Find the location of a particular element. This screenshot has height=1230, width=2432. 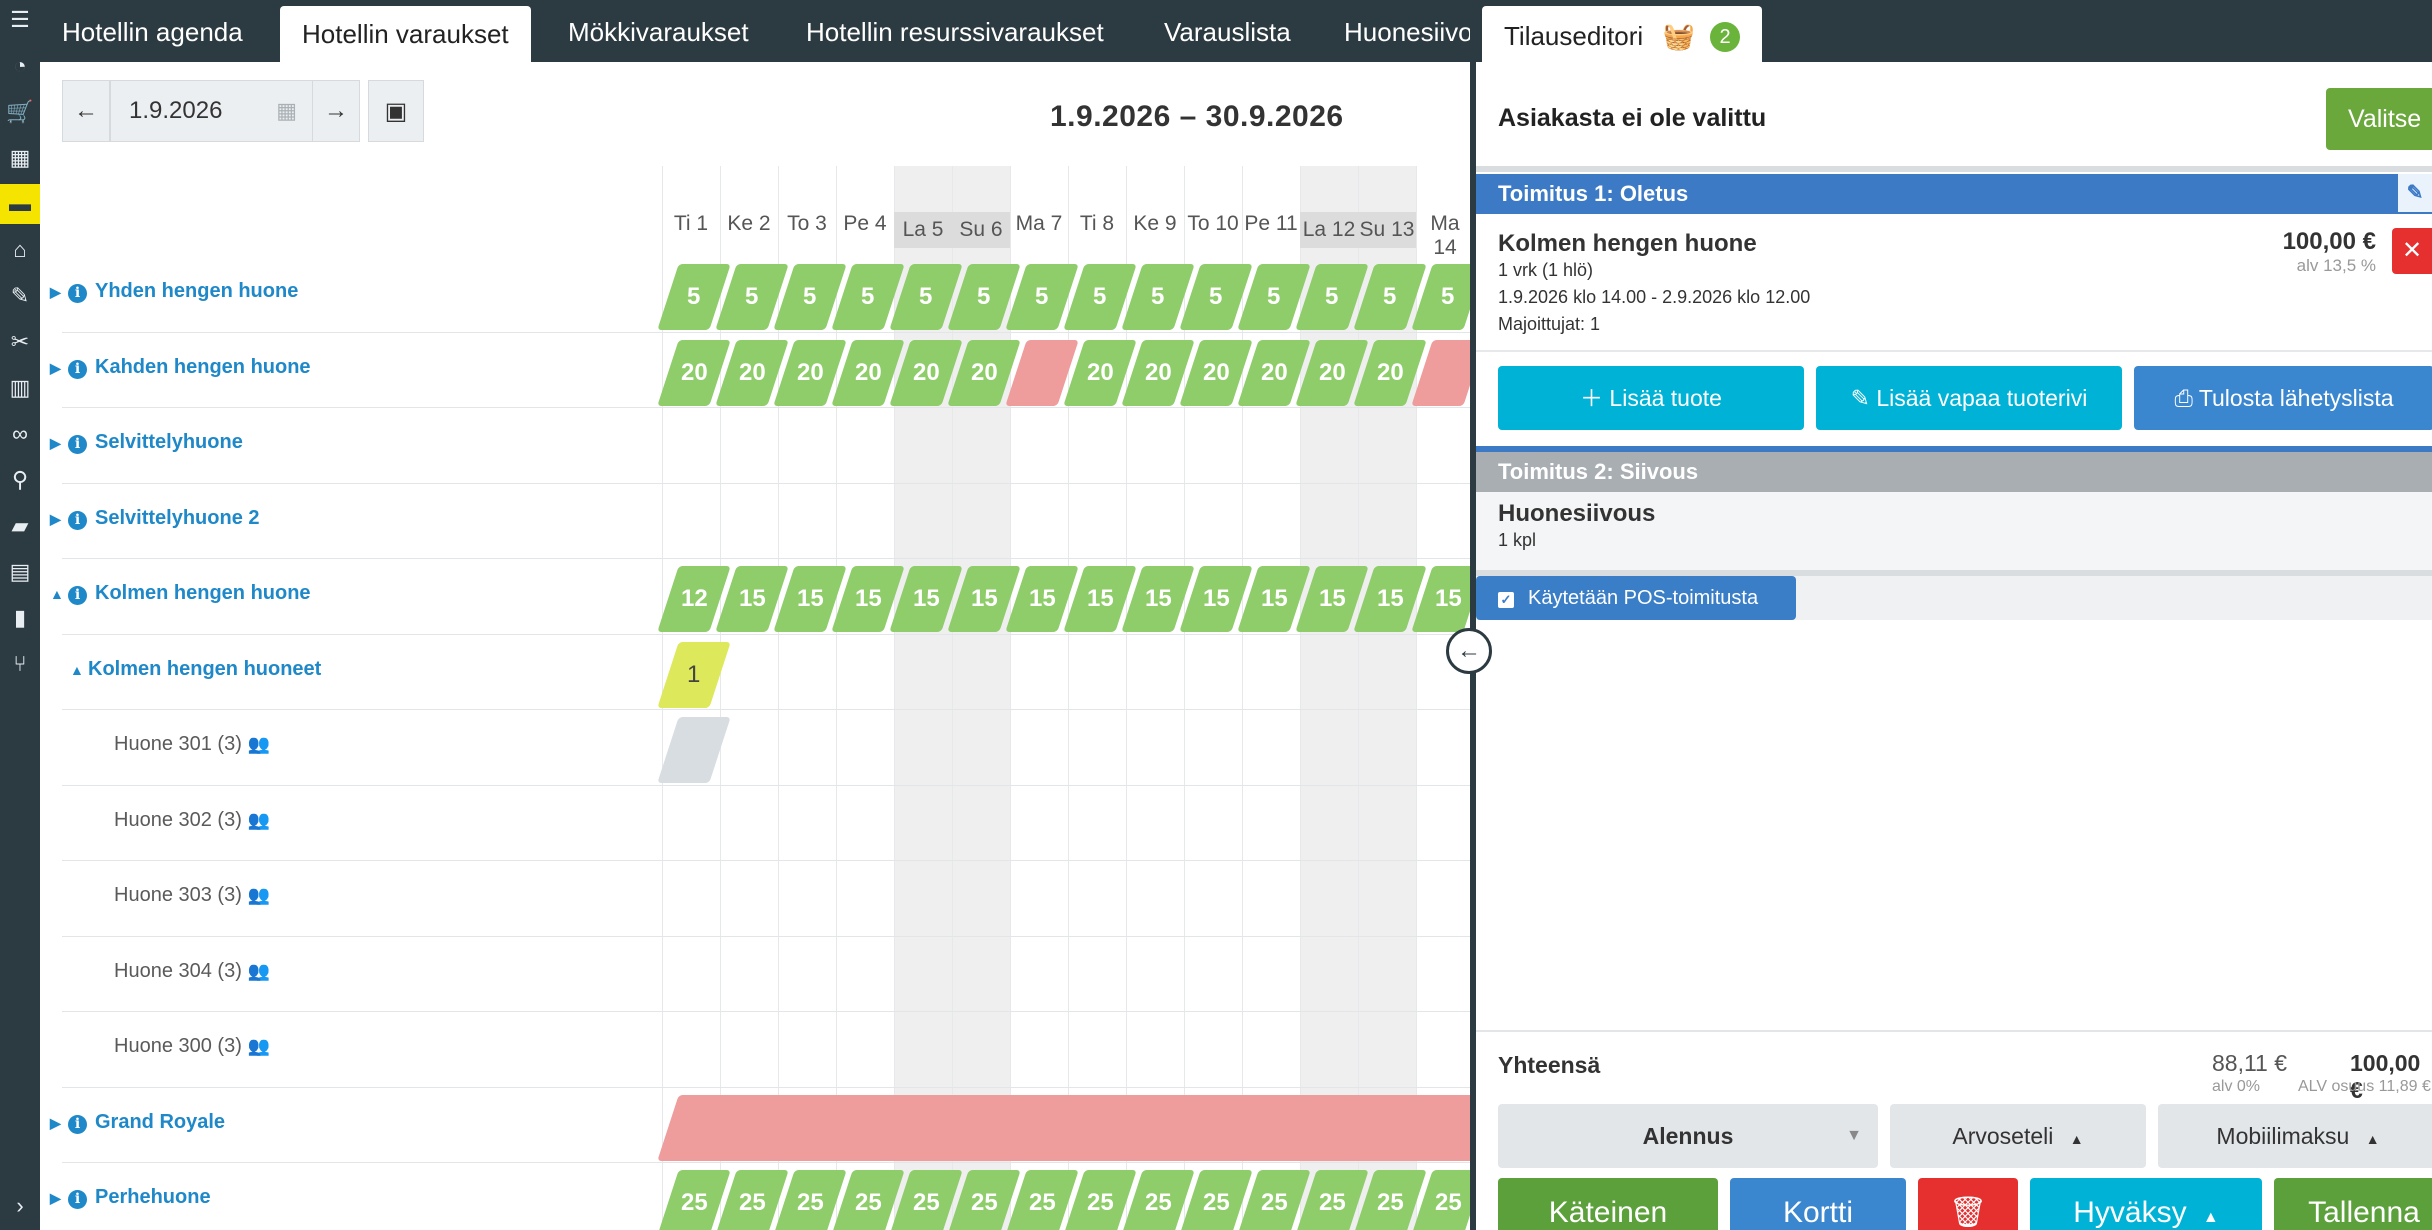

room-type-label: ▲ i Kolmen hengen huone is located at coordinates (180, 593).